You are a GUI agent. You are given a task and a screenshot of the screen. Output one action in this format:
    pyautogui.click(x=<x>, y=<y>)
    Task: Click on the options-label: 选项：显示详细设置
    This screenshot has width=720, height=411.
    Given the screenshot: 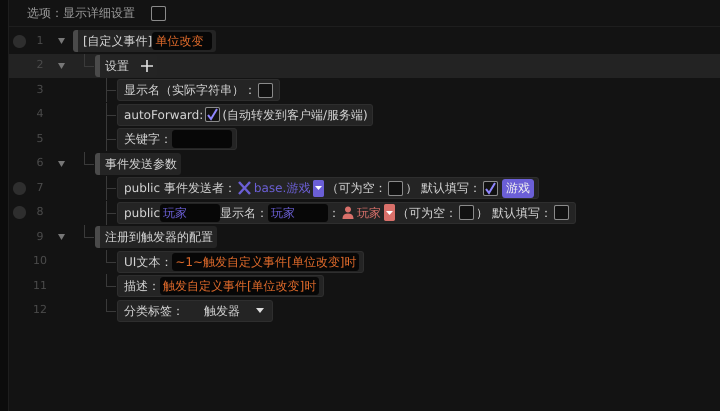 What is the action you would take?
    pyautogui.click(x=81, y=13)
    